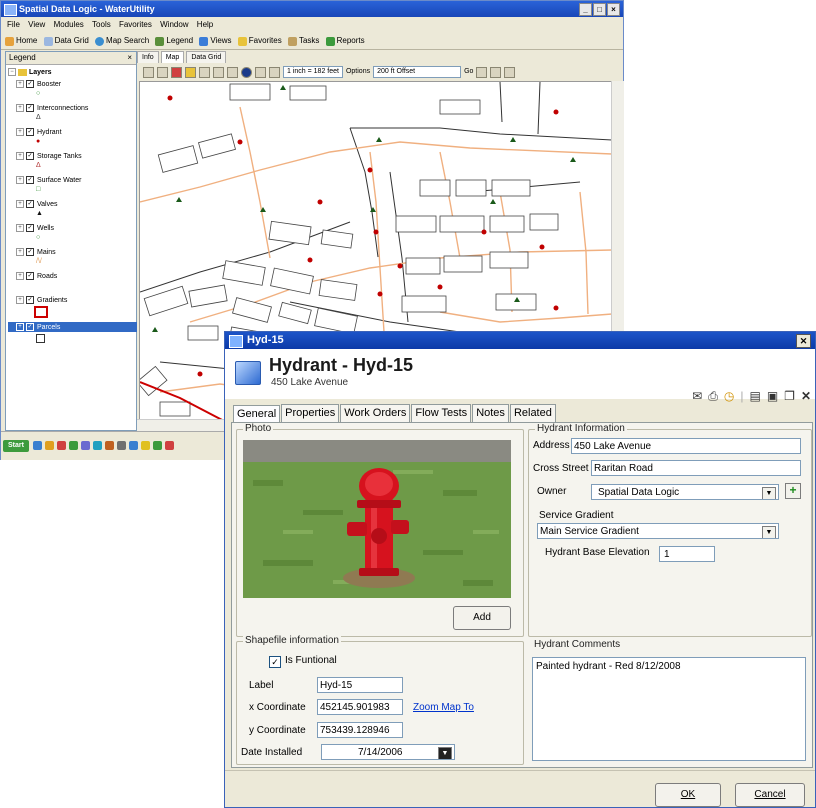 The image size is (816, 808). Describe the element at coordinates (69, 24) in the screenshot. I see `menu-modules: Modules` at that location.